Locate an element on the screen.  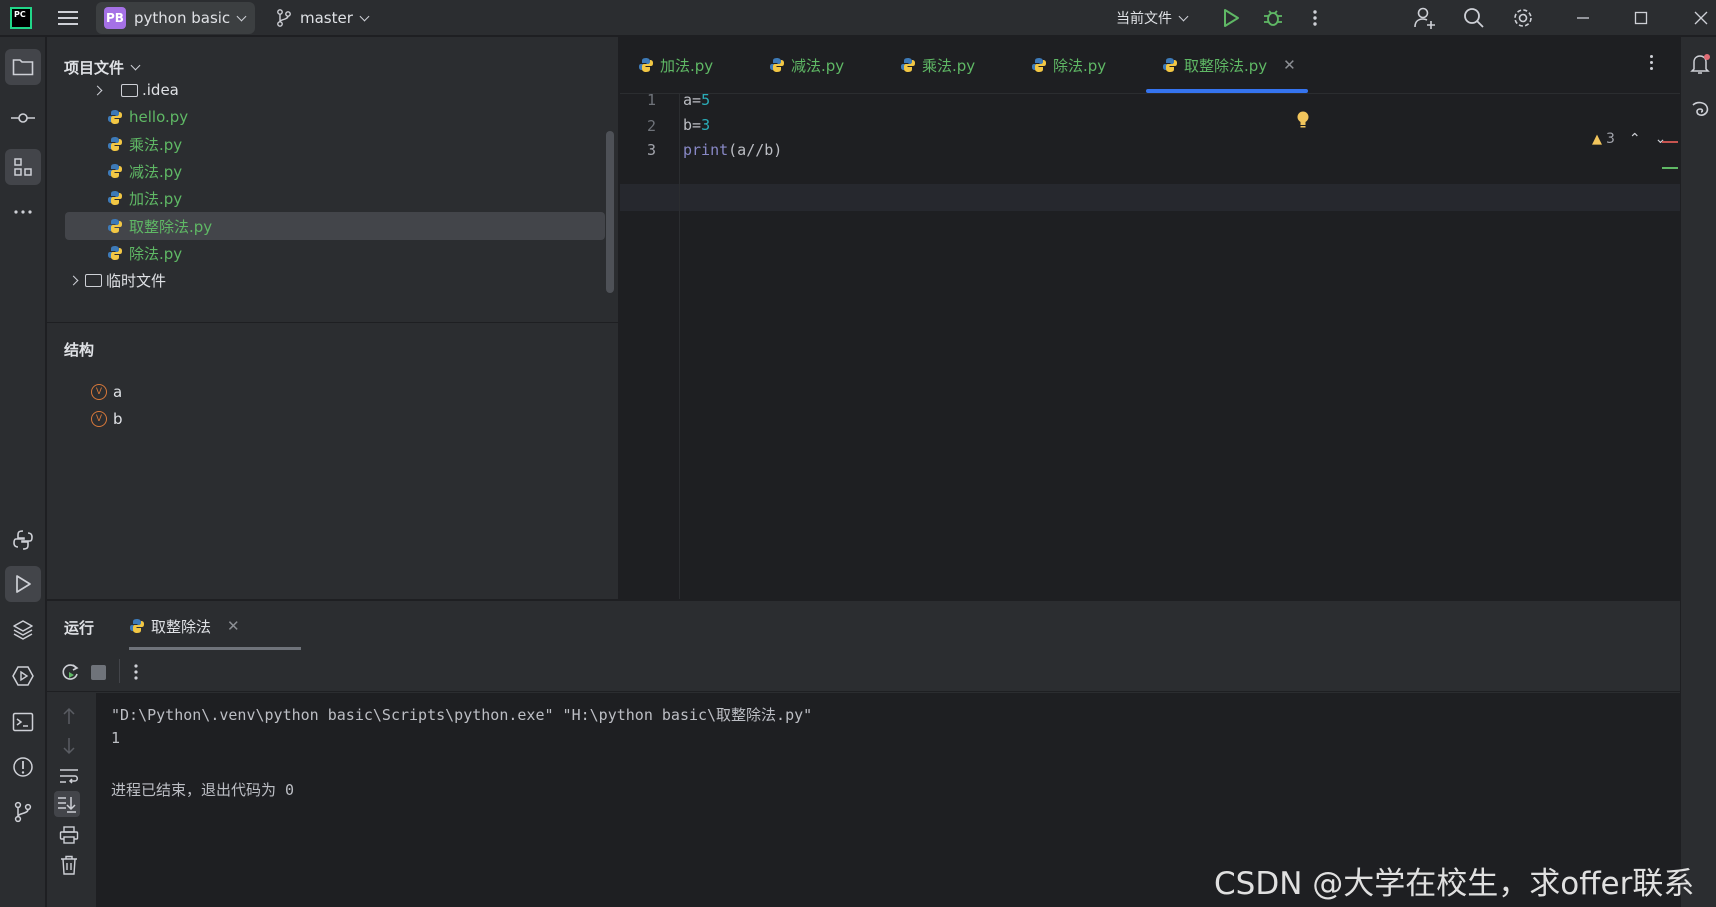
chevron-down-icon: ⌄ is located at coordinates (1661, 139).